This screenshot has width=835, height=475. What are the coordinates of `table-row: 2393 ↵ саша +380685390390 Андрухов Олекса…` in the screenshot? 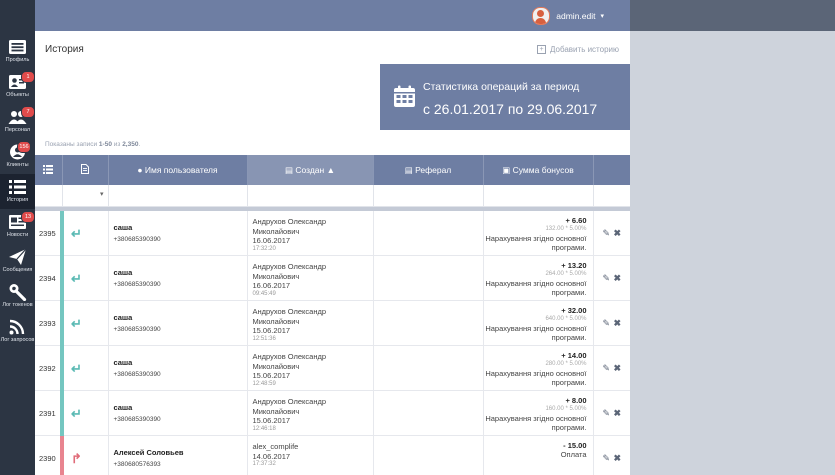 It's located at (332, 323).